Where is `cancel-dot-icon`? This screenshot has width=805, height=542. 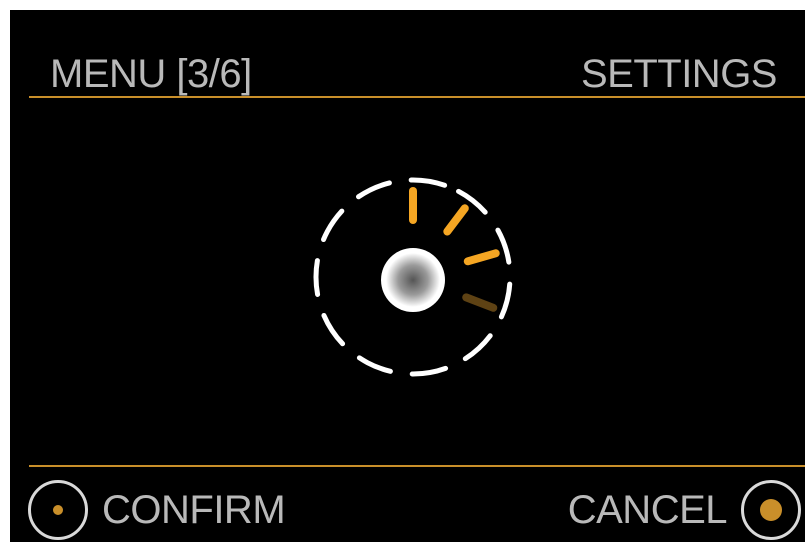 cancel-dot-icon is located at coordinates (771, 510).